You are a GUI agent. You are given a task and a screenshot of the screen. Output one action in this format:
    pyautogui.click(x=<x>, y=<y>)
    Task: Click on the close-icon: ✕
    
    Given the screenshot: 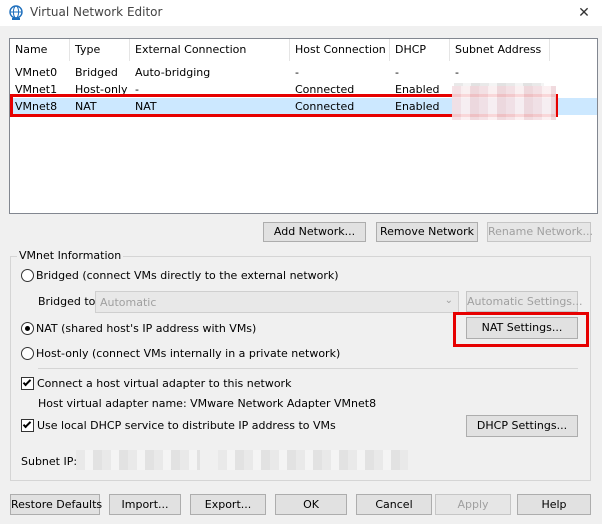 What is the action you would take?
    pyautogui.click(x=584, y=13)
    